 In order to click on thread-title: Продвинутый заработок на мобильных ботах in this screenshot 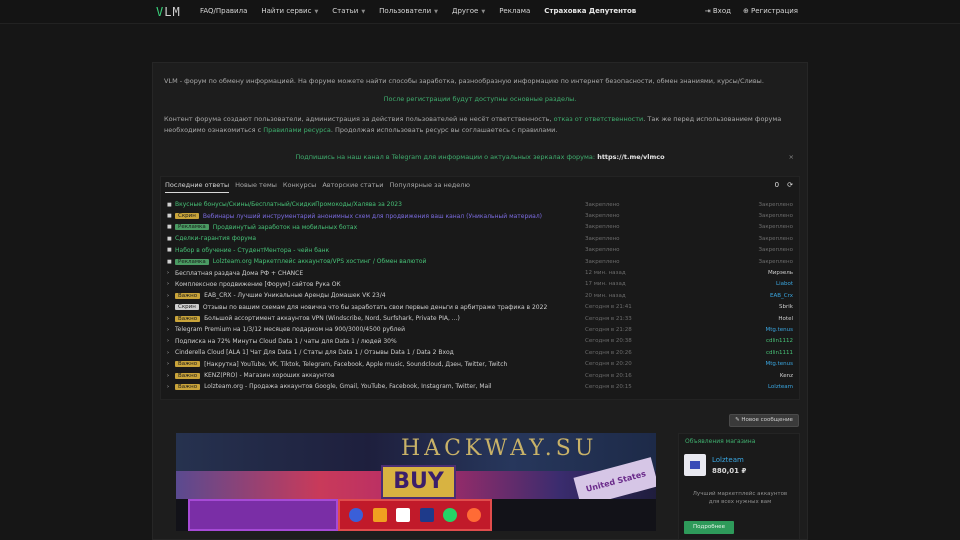, I will do `click(285, 227)`.